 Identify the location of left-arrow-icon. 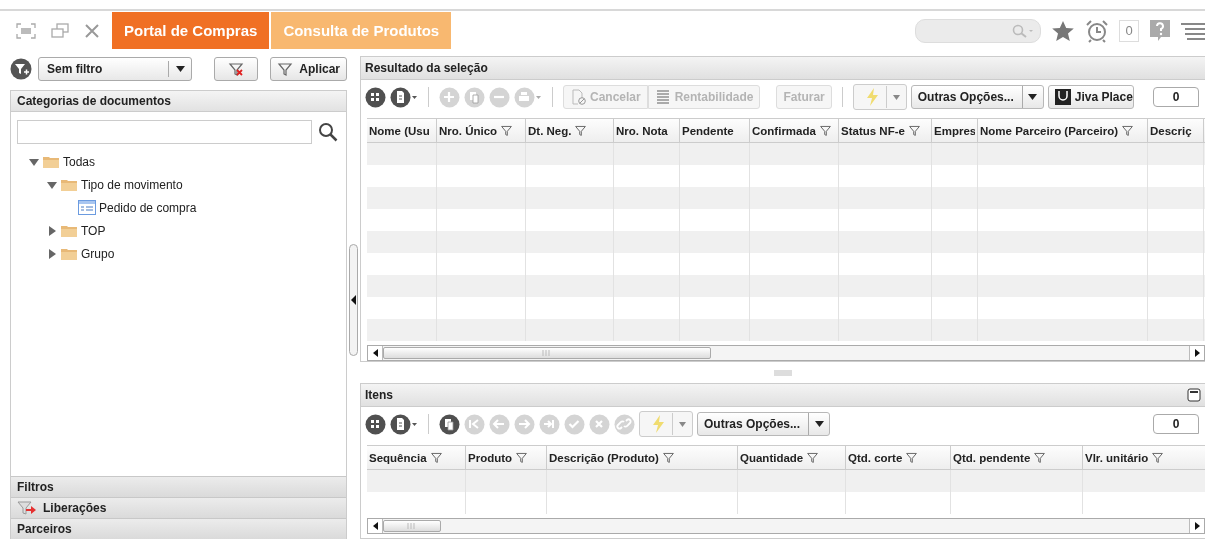
(375, 526).